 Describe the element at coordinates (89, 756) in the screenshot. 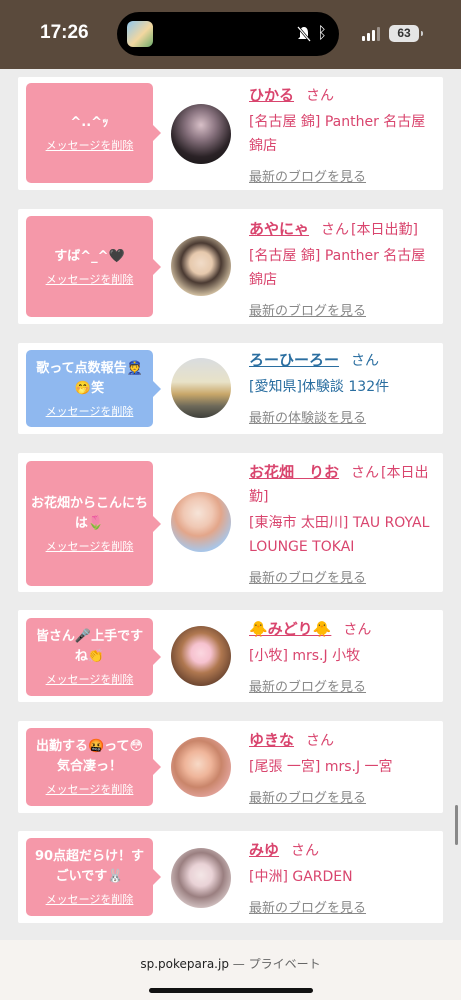

I see `message-text: 出勤する🤬って😳気合凄っ！` at that location.